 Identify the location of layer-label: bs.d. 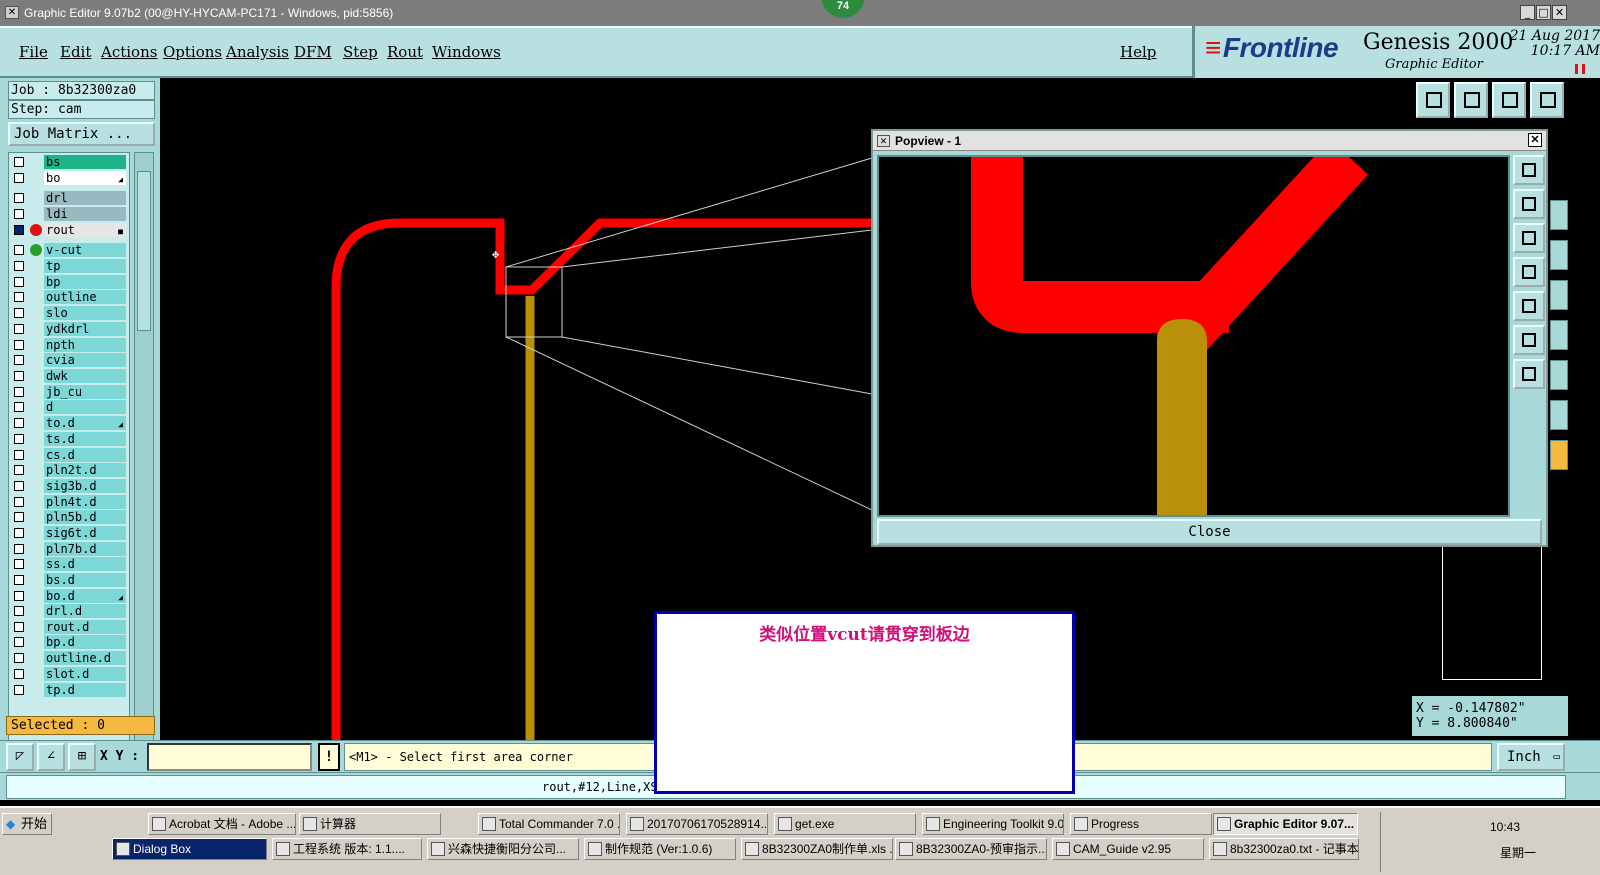
(85, 580).